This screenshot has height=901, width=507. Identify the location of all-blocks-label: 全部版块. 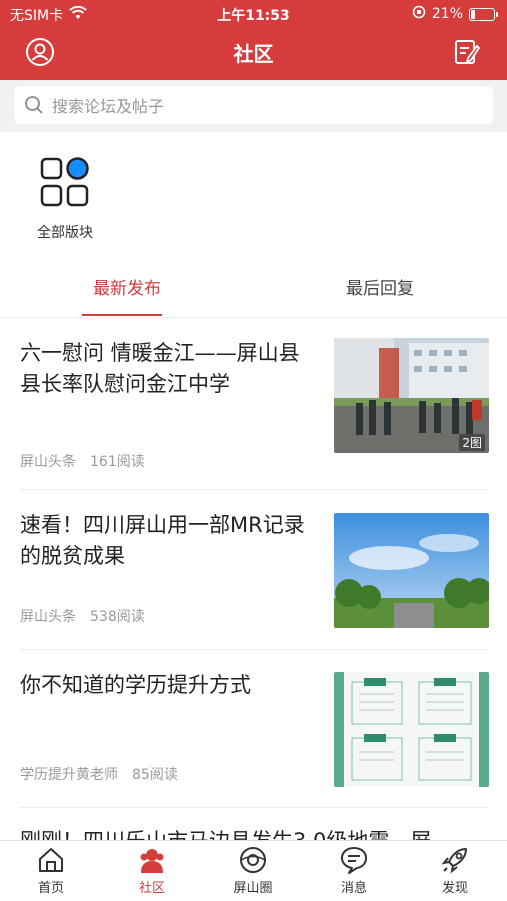
(65, 233).